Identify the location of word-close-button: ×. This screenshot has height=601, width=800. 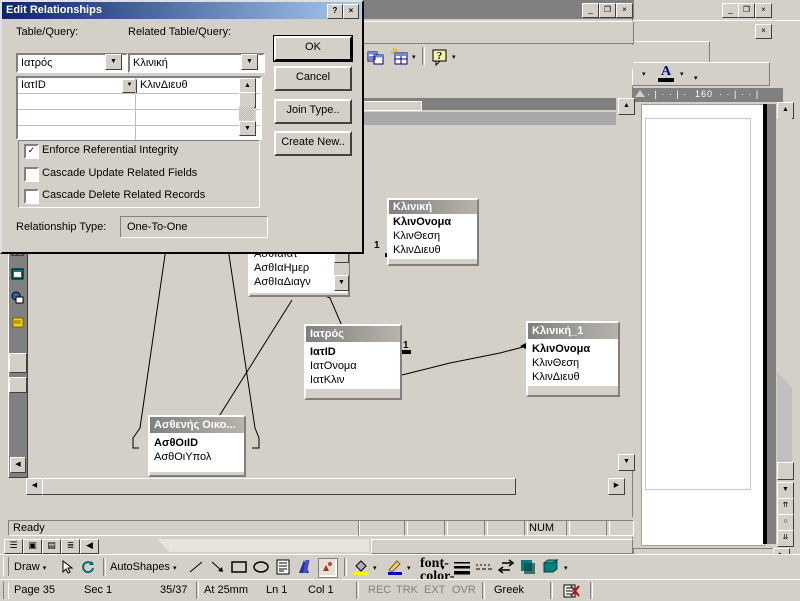
(763, 10).